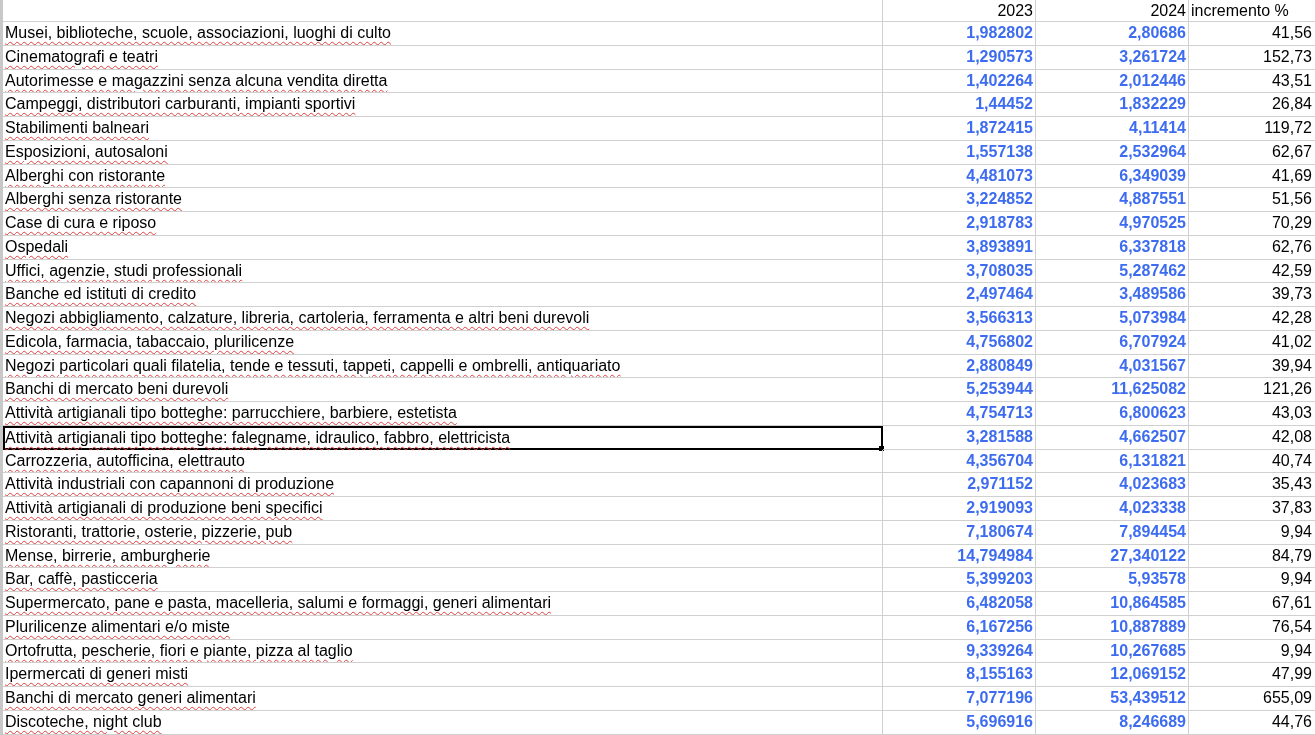 The width and height of the screenshot is (1315, 735). Describe the element at coordinates (1112, 247) in the screenshot. I see `table-cell: 6,337818` at that location.